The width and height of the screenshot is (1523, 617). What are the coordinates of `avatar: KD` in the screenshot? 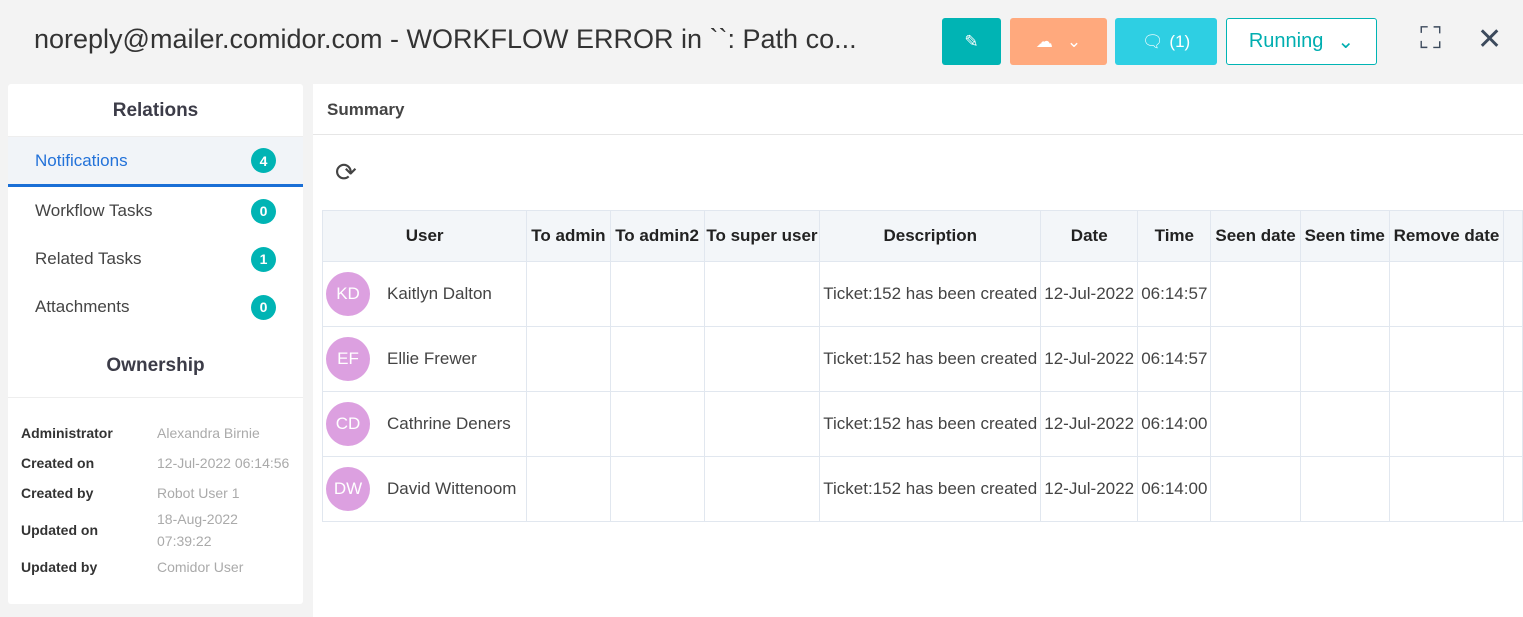 It's located at (348, 294).